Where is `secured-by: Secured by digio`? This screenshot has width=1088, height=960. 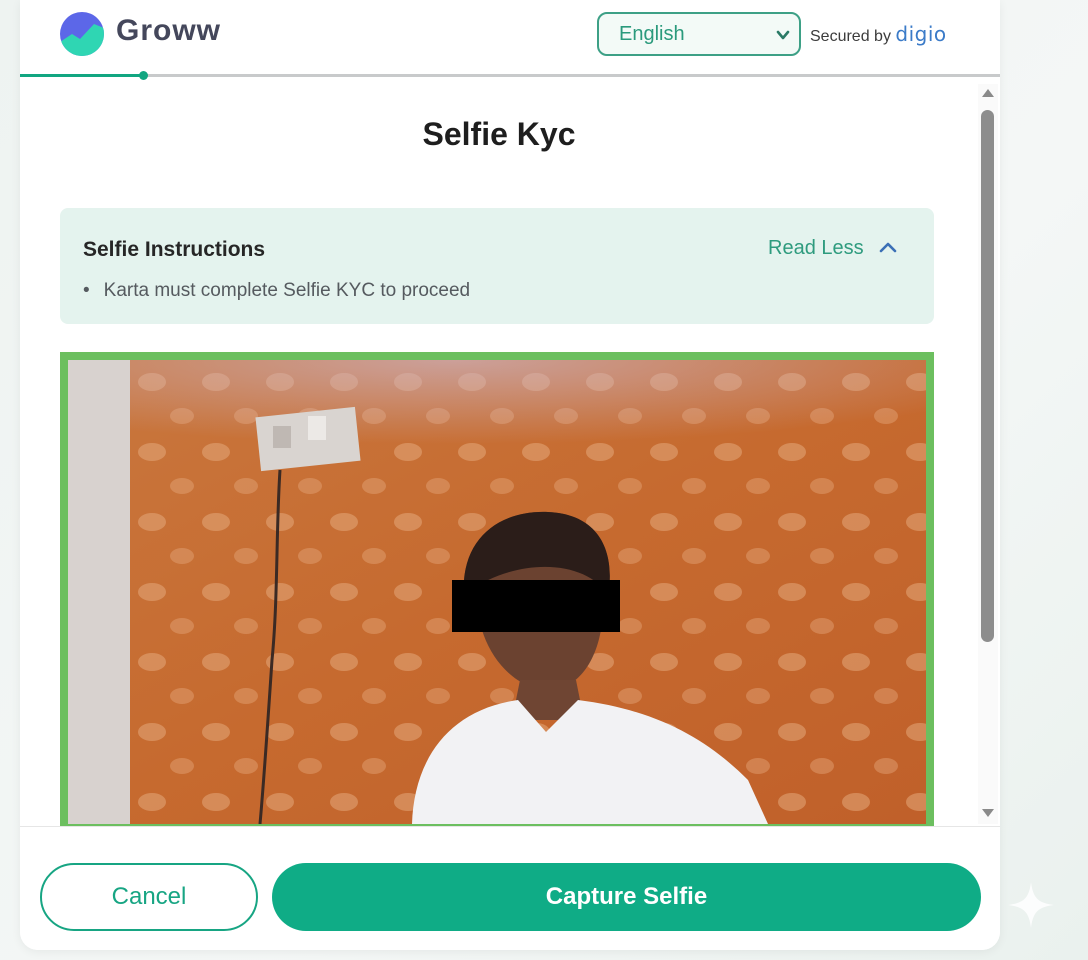 secured-by: Secured by digio is located at coordinates (878, 34).